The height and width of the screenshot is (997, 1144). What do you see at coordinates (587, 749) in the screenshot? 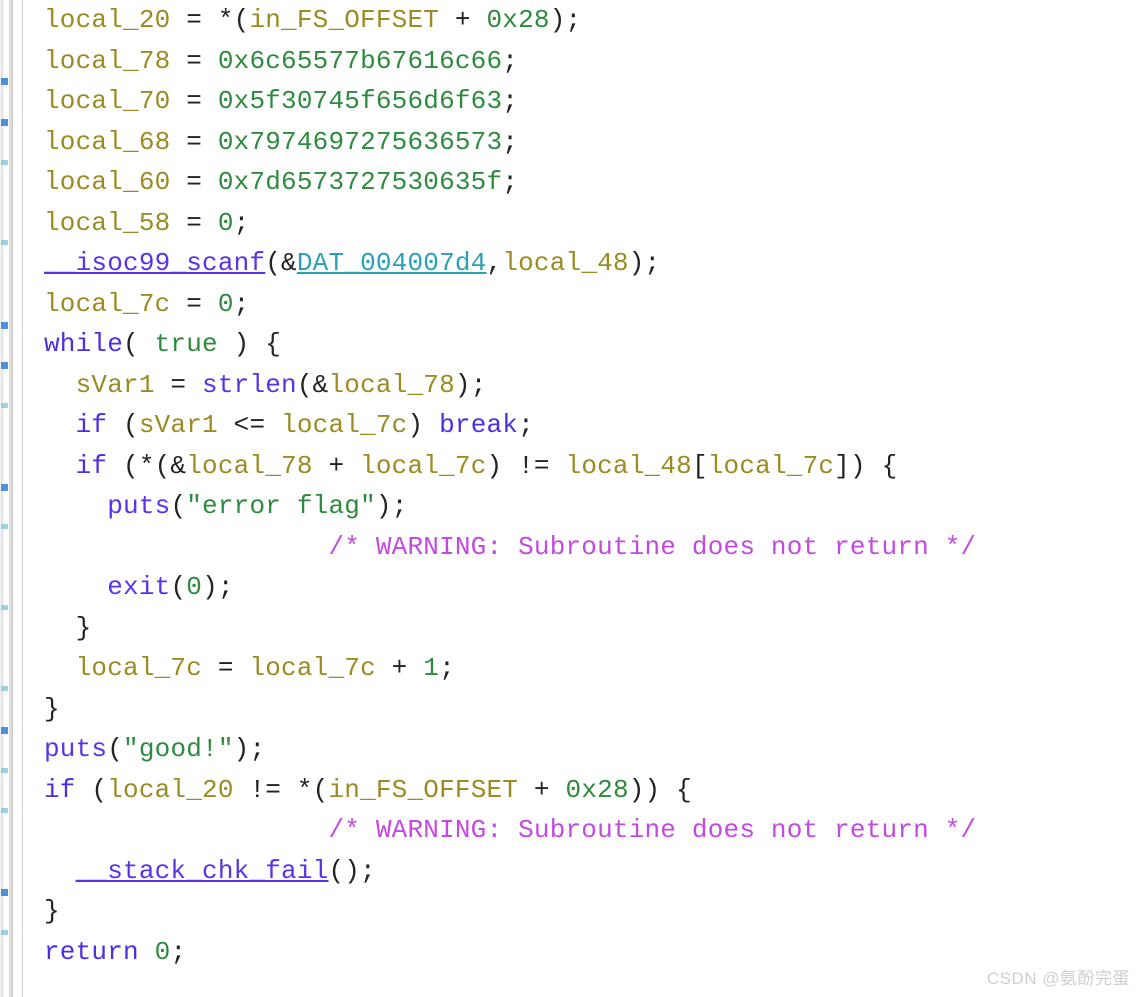
I see `code-line: puts("good!");` at bounding box center [587, 749].